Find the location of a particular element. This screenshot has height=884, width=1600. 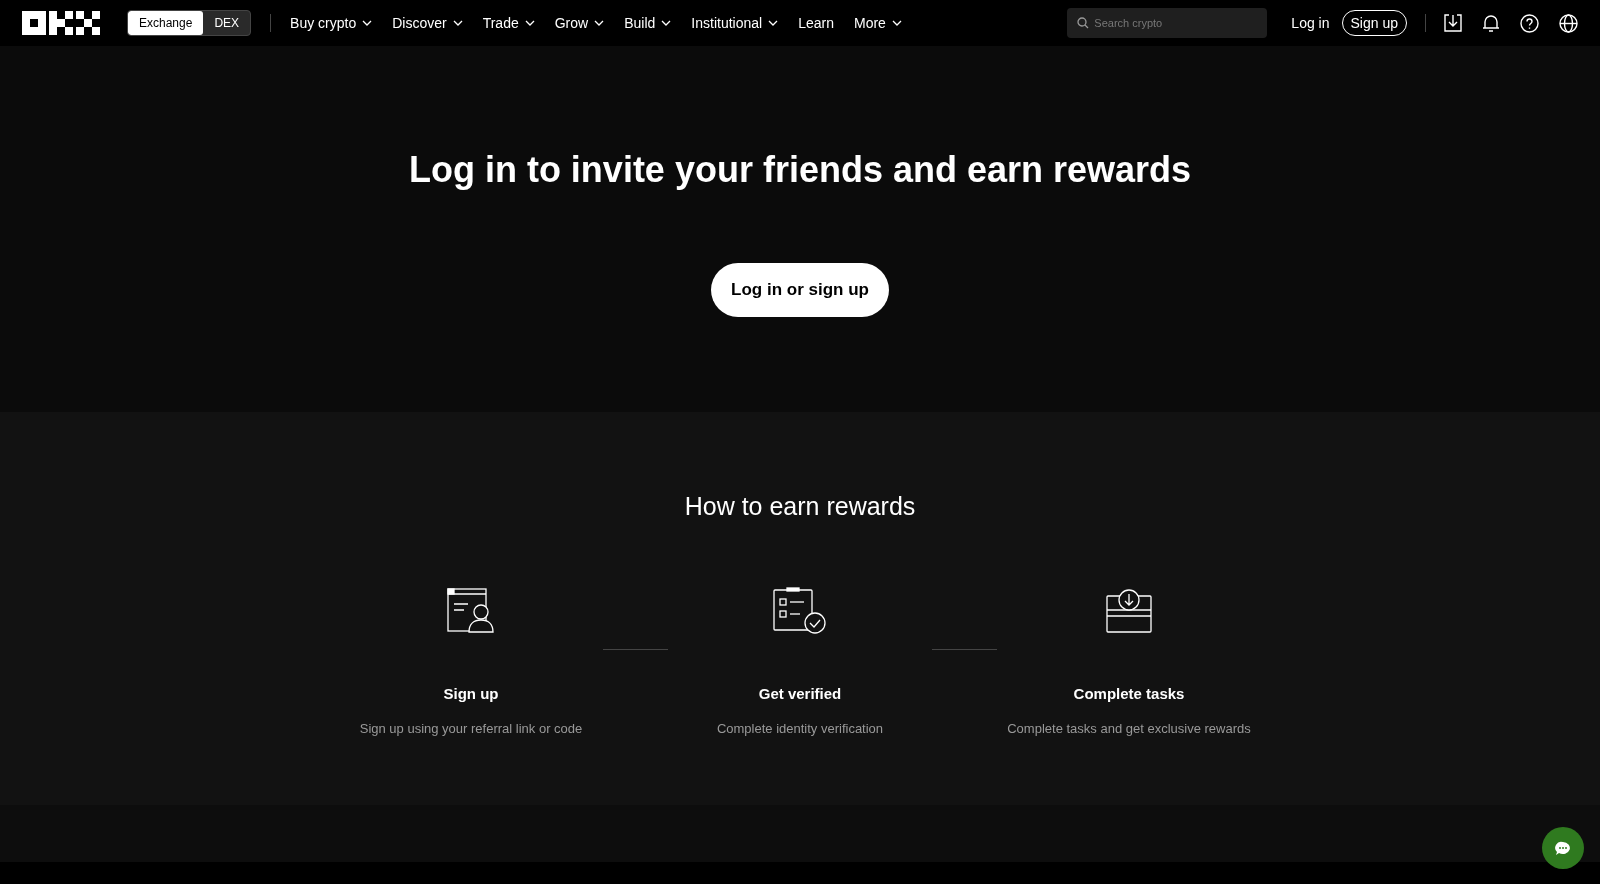

step-title: Complete tasks is located at coordinates (1129, 694).